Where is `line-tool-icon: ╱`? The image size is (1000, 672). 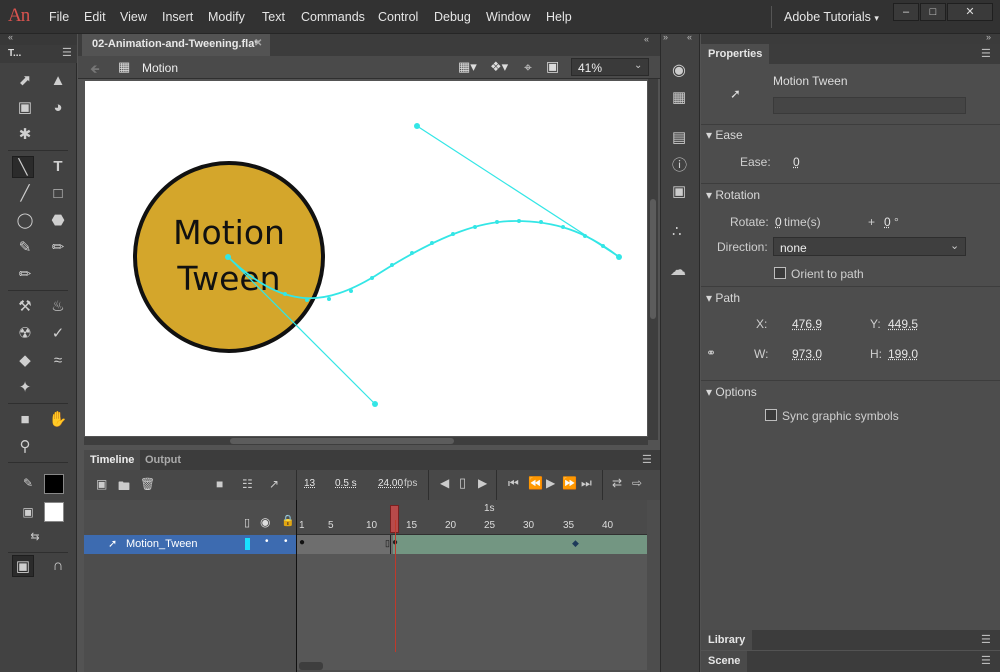
line-tool-icon: ╱ is located at coordinates (25, 194).